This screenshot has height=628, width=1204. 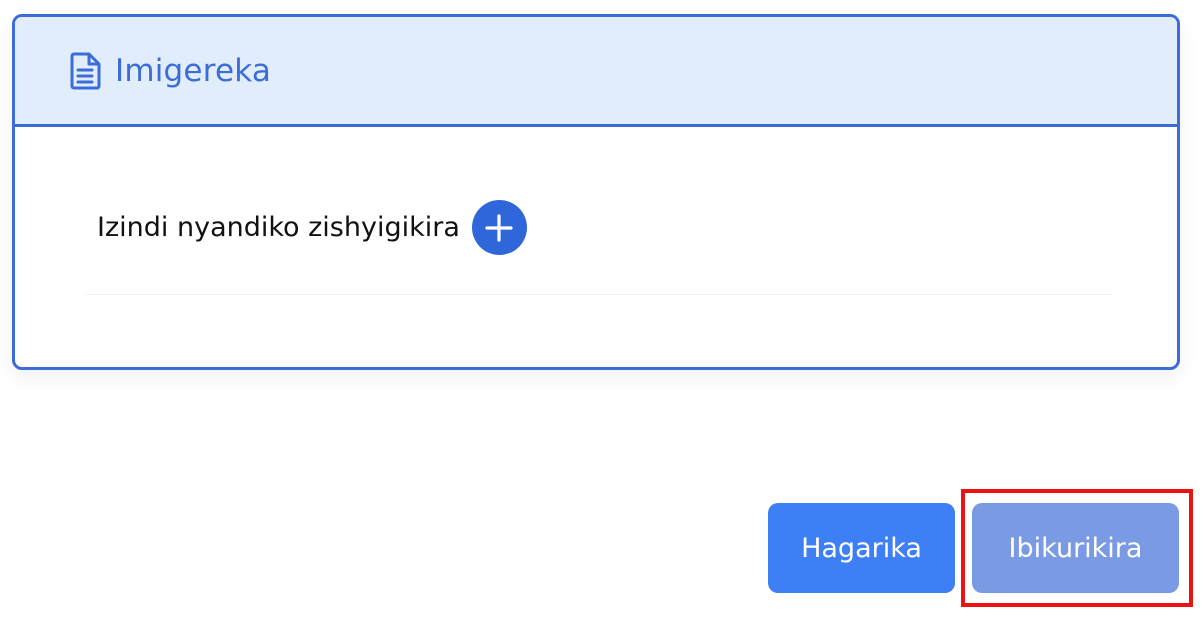 What do you see at coordinates (193, 70) in the screenshot?
I see `attachments-title: Imigereka` at bounding box center [193, 70].